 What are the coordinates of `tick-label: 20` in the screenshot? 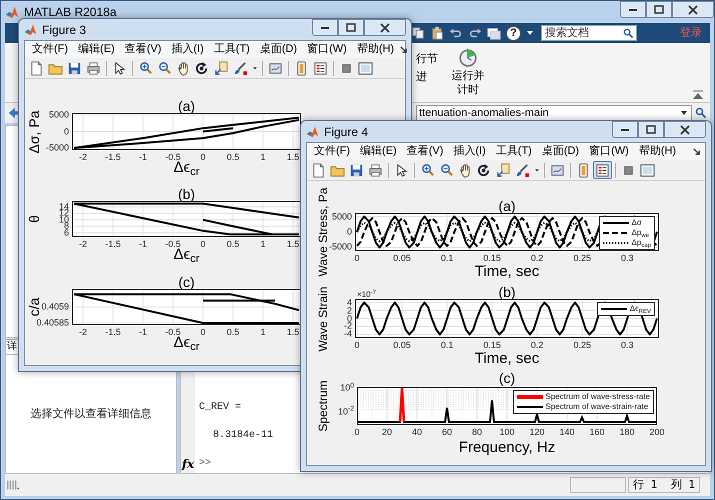 It's located at (387, 432).